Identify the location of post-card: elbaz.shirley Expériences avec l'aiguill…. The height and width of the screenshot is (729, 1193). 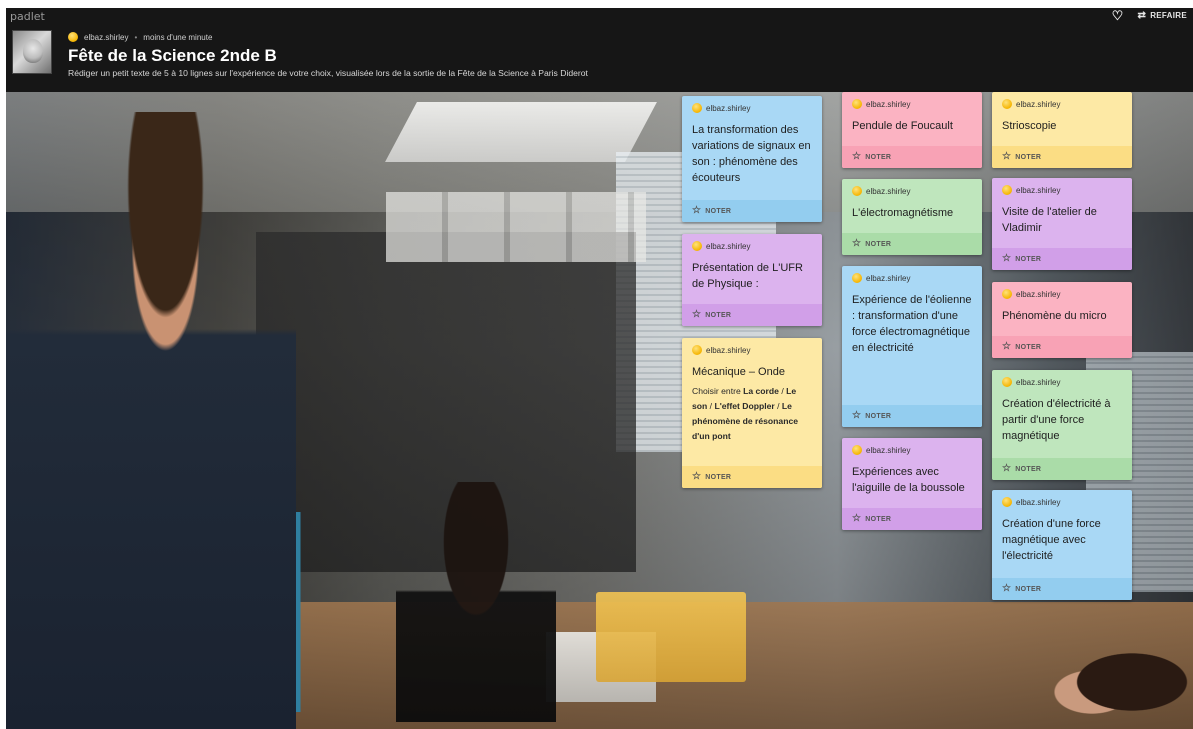
(912, 484).